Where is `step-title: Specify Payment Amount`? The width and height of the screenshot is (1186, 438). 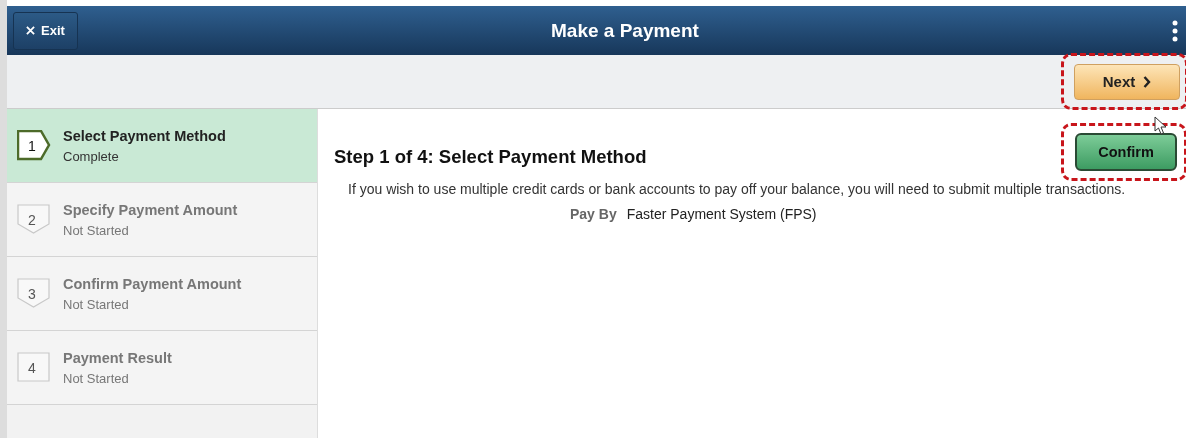
step-title: Specify Payment Amount is located at coordinates (150, 209).